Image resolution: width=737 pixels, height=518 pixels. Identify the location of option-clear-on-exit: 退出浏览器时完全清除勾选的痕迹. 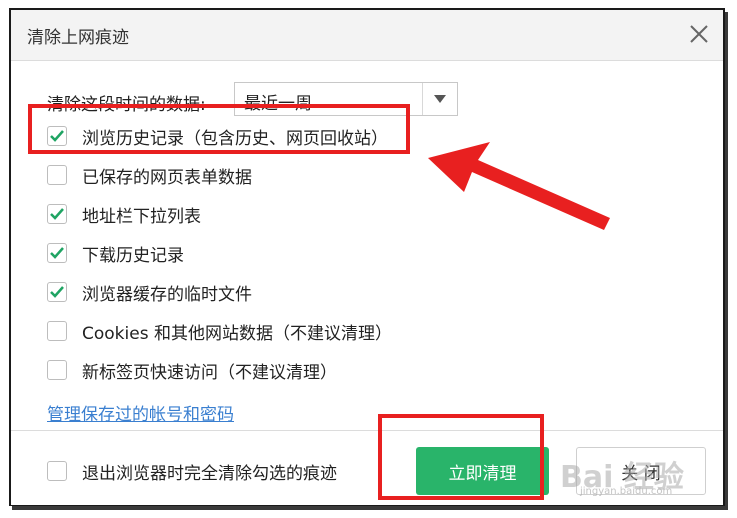
(192, 471).